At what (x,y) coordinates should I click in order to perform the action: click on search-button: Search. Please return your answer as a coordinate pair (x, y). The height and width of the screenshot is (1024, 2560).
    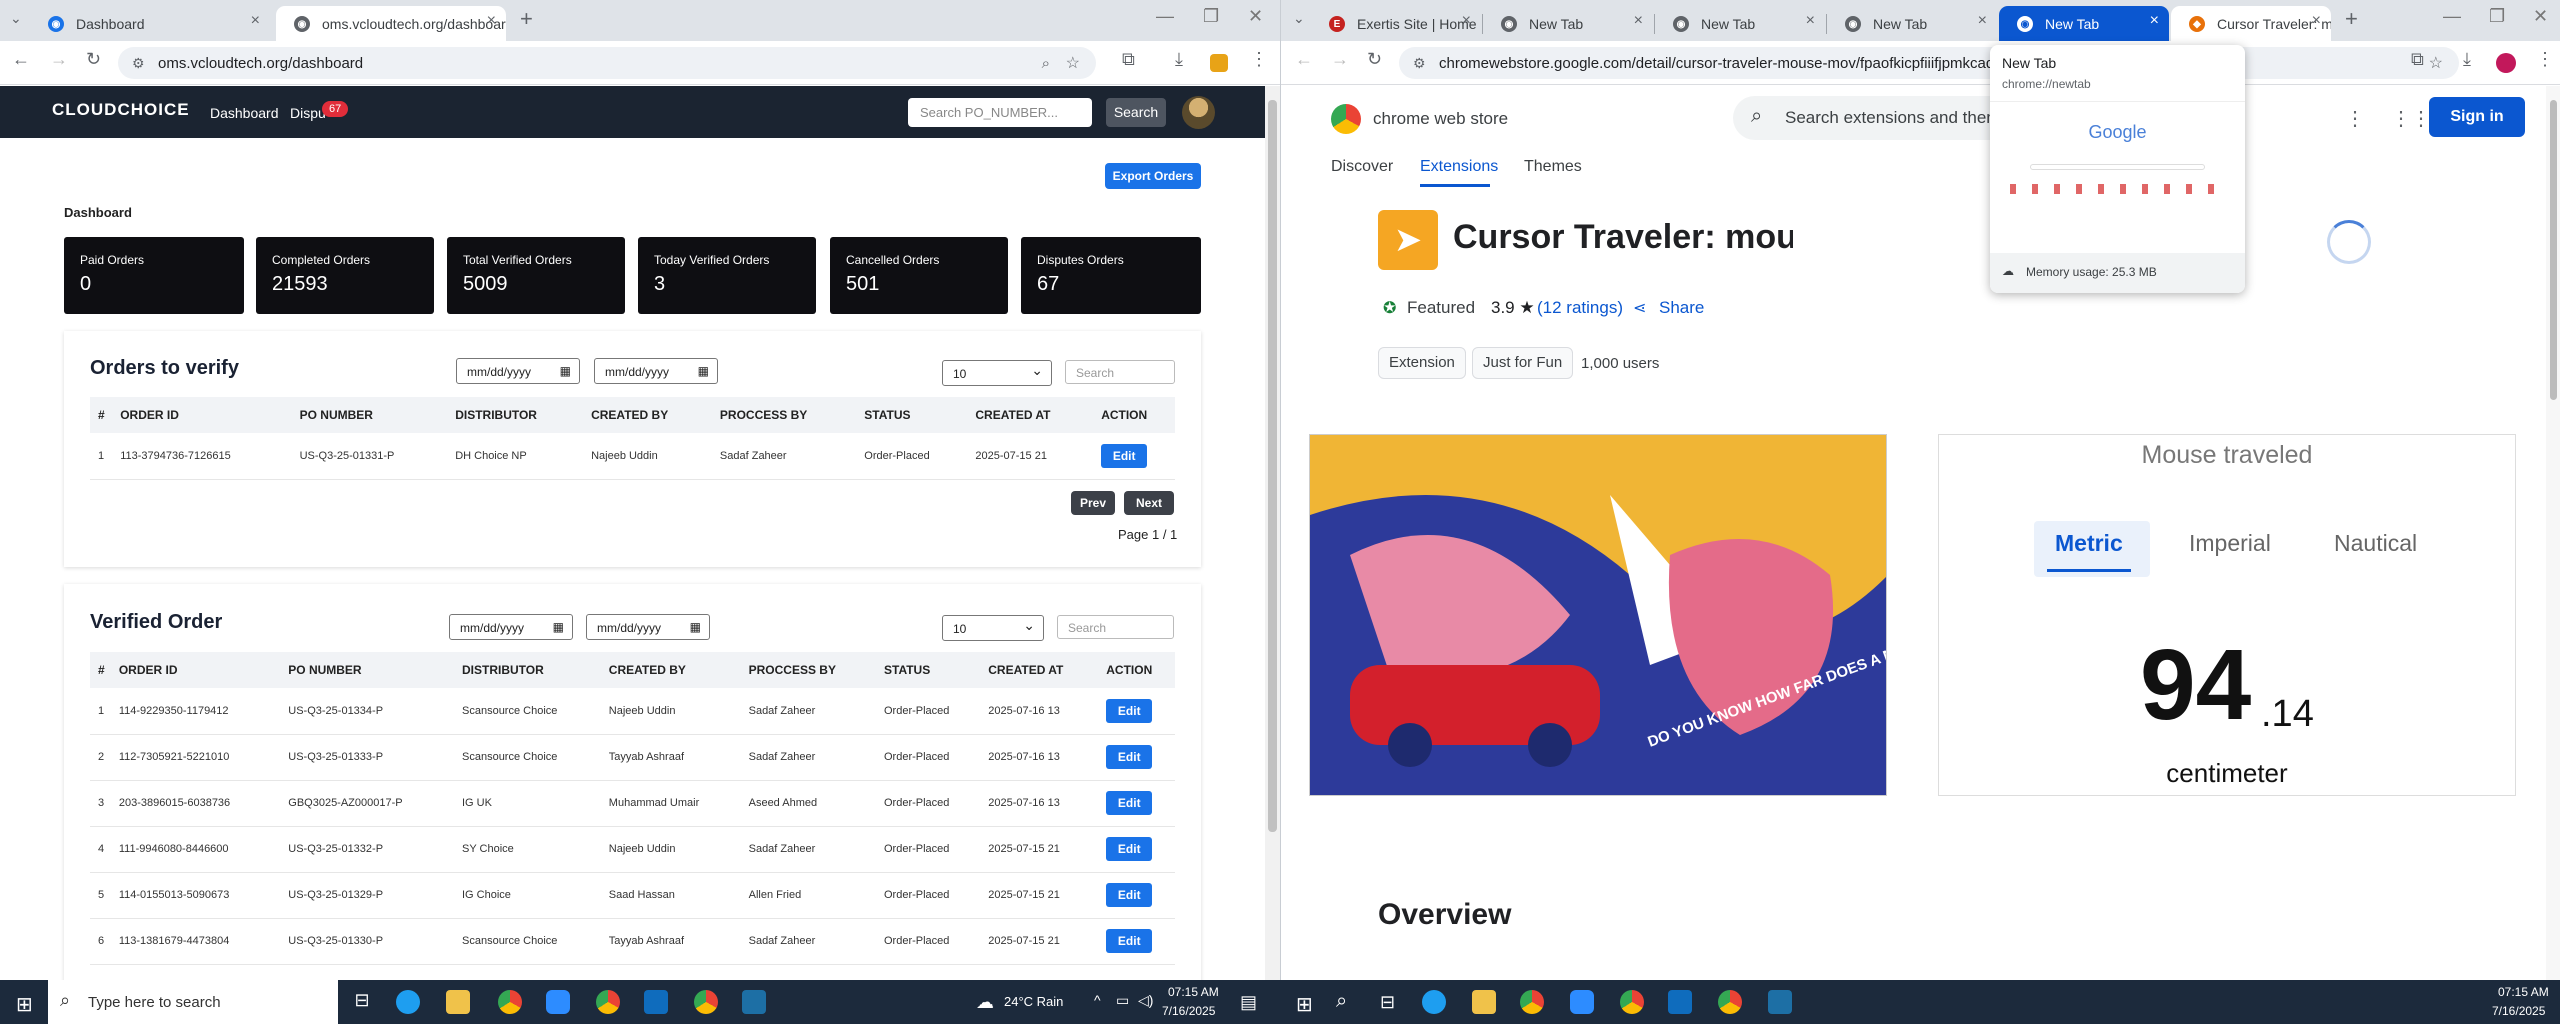
    Looking at the image, I should click on (1136, 112).